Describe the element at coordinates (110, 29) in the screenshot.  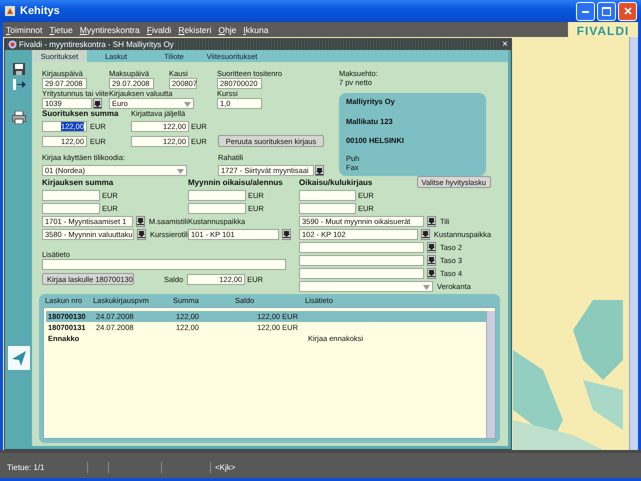
I see `menu-item: Myyntireskontra` at that location.